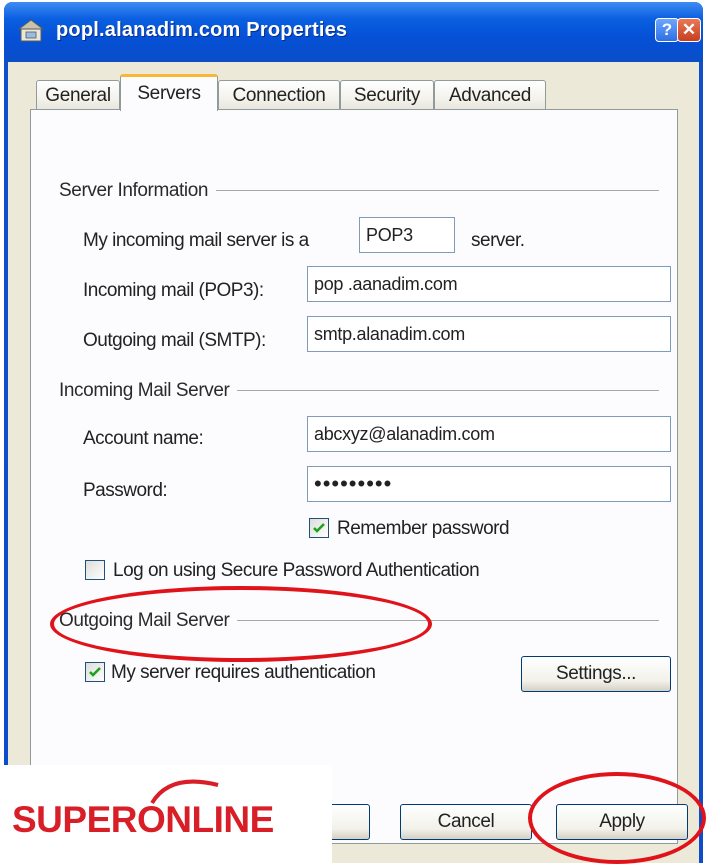 The height and width of the screenshot is (864, 707). What do you see at coordinates (490, 95) in the screenshot?
I see `tab-advanced: Advanced` at bounding box center [490, 95].